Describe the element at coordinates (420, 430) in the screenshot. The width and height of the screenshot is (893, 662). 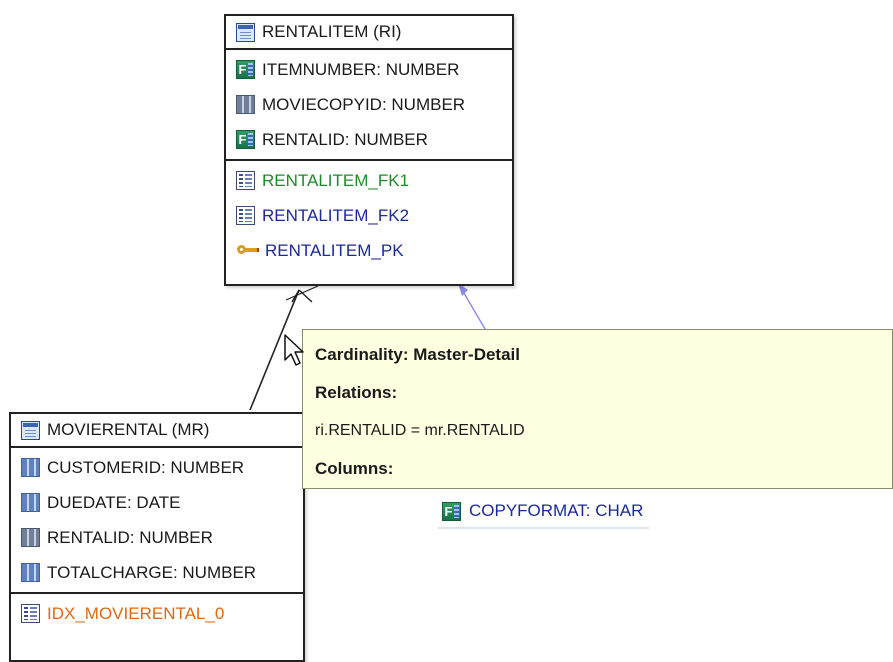
I see `tooltip-relation: ri.RENTALID = mr.RENTALID` at that location.